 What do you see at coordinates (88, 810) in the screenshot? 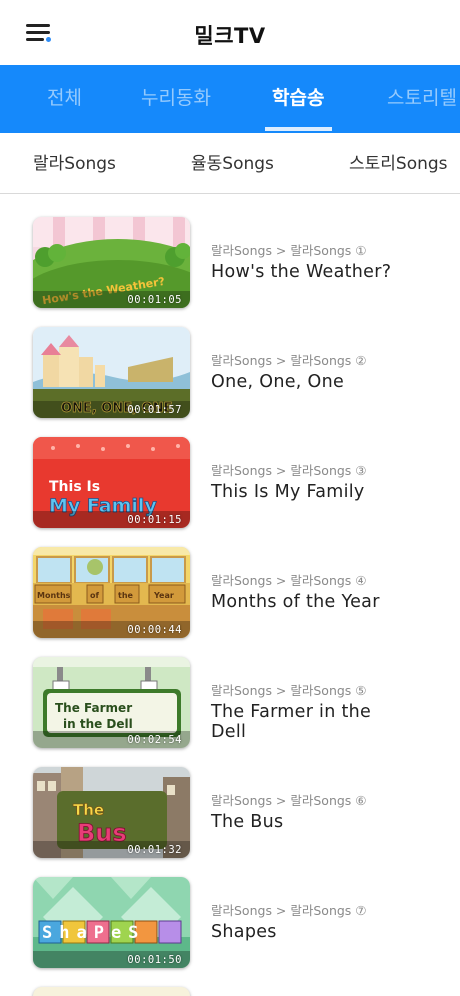
I see `thumbnail-text: The` at bounding box center [88, 810].